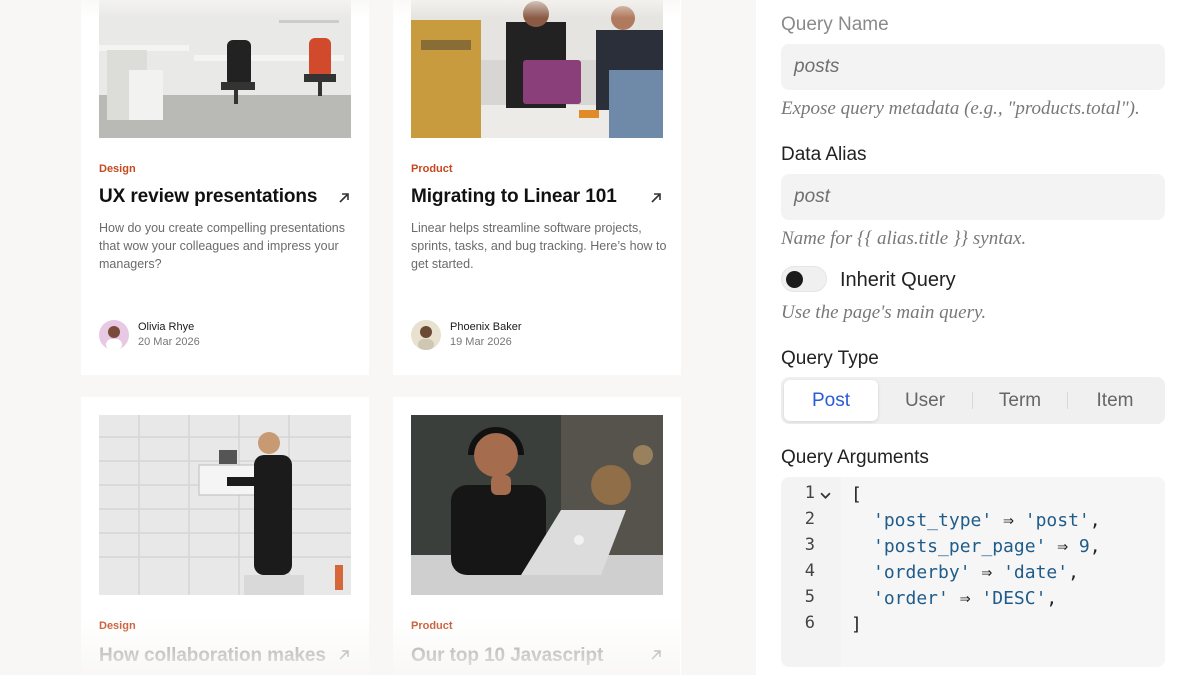 This screenshot has height=675, width=1200. Describe the element at coordinates (830, 358) in the screenshot. I see `query-type-label: Query Type` at that location.